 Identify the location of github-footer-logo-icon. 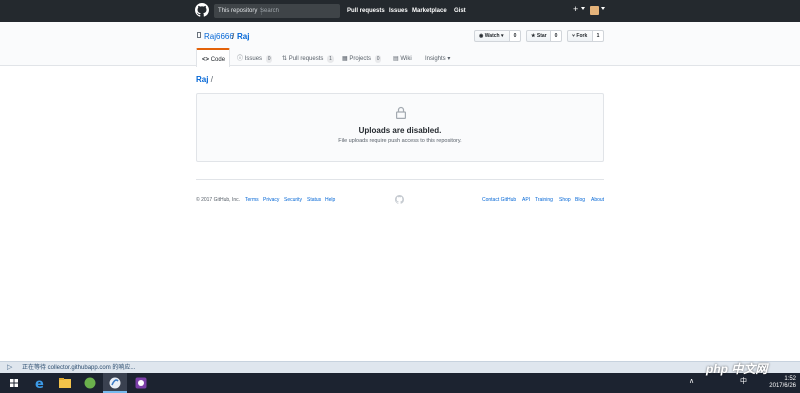
(399, 199).